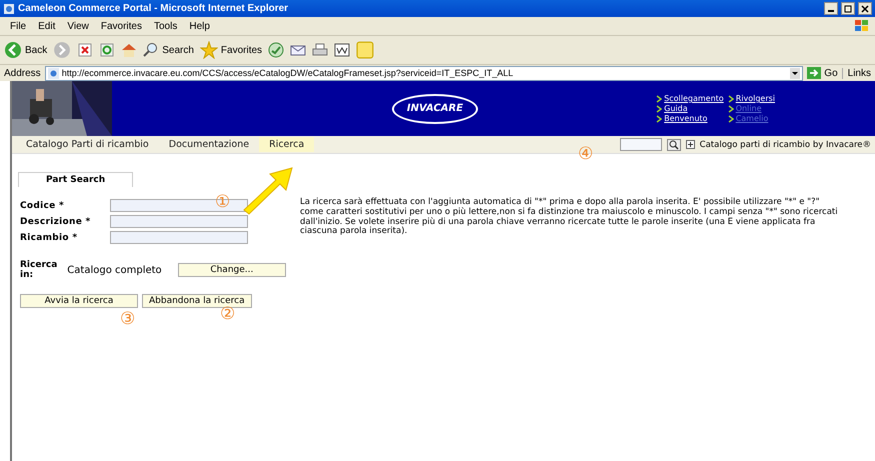 The height and width of the screenshot is (461, 875). Describe the element at coordinates (114, 270) in the screenshot. I see `scope-value: Catalogo completo` at that location.